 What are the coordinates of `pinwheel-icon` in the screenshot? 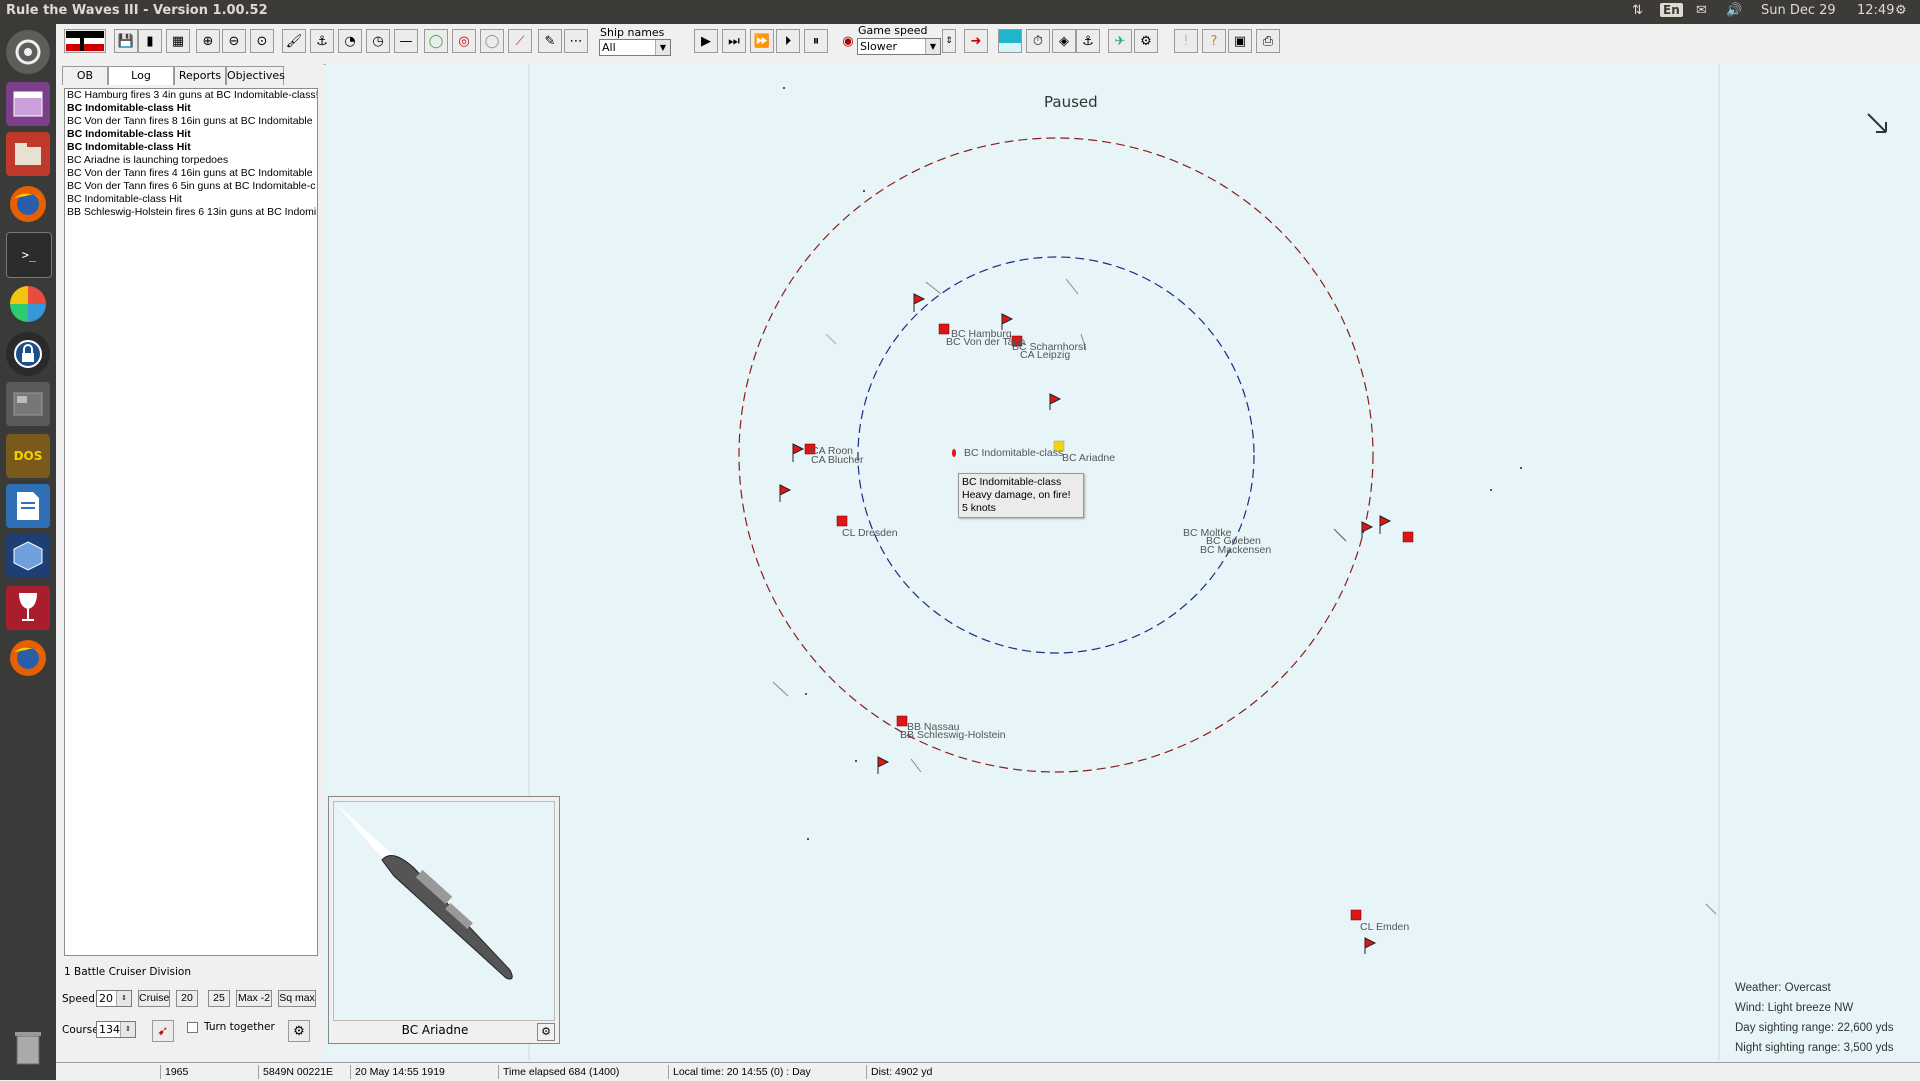 It's located at (28, 304).